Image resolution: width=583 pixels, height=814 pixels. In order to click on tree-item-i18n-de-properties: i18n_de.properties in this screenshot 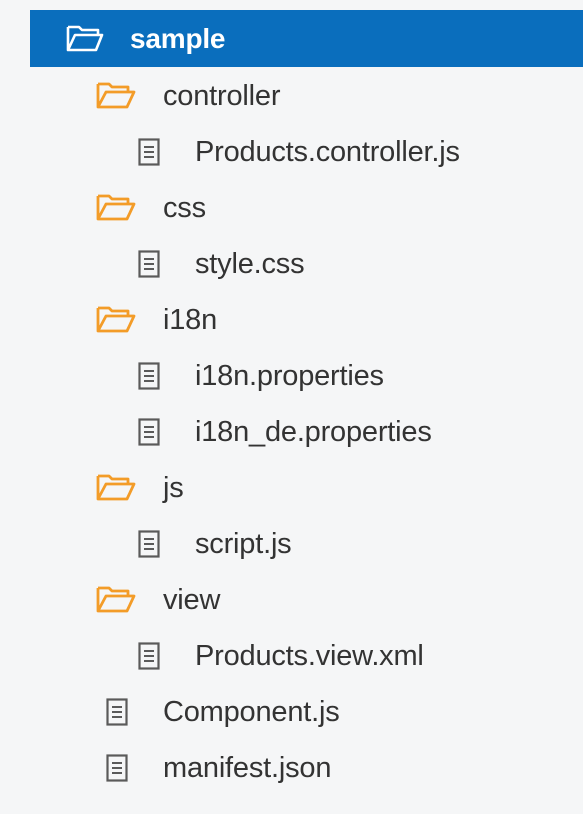, I will do `click(291, 432)`.